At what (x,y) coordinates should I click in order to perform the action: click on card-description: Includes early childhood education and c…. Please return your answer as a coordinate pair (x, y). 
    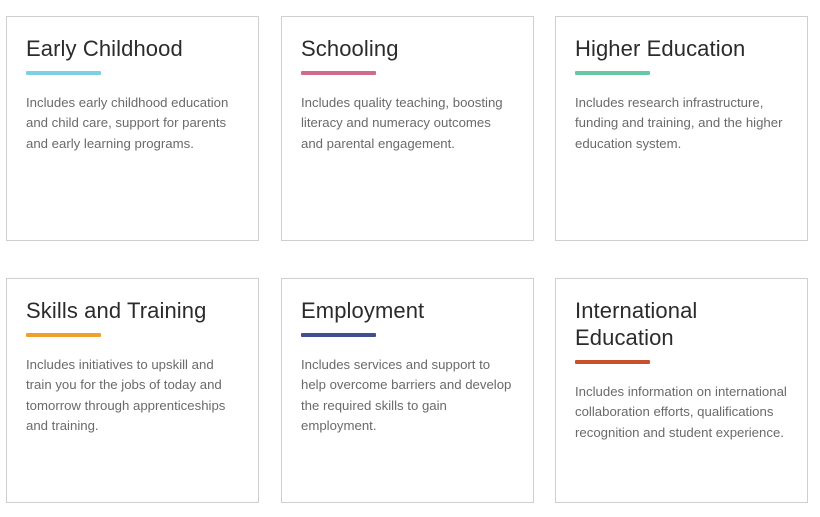
    Looking at the image, I should click on (127, 123).